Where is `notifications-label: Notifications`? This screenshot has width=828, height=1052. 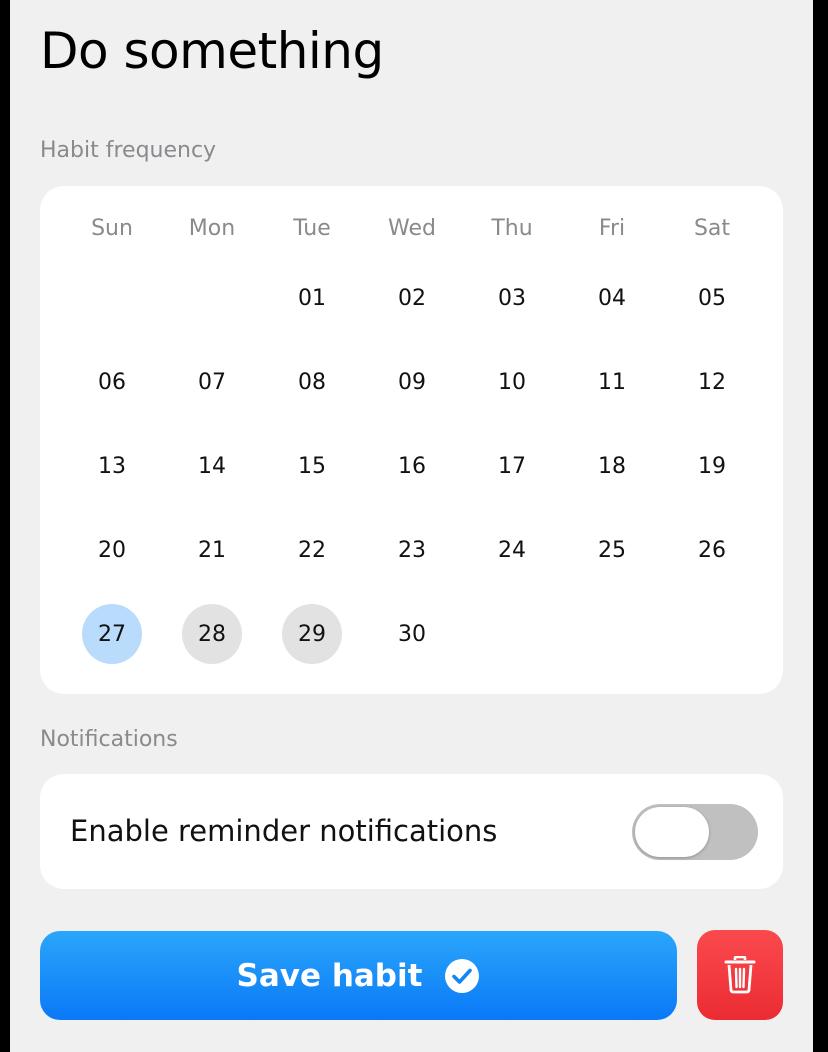
notifications-label: Notifications is located at coordinates (109, 739).